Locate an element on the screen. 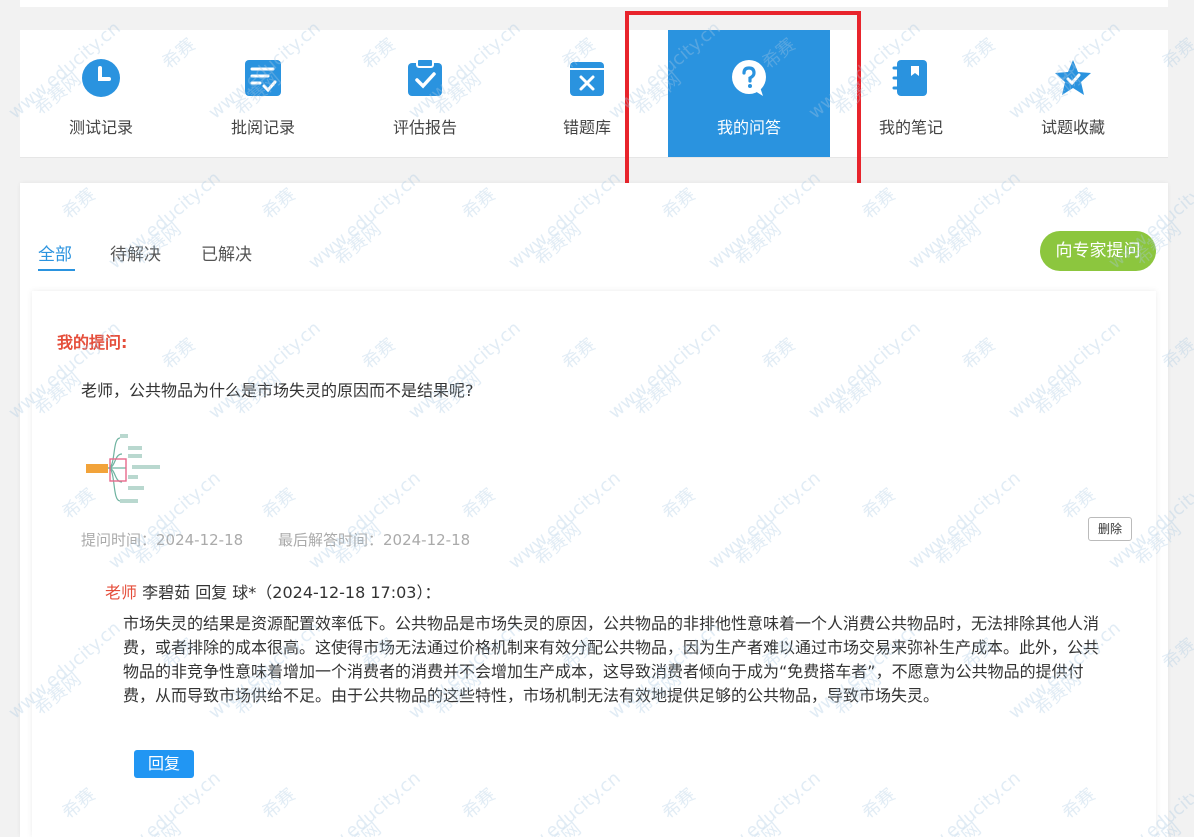  nav-item-favorites: 试题收藏 is located at coordinates (1073, 93).